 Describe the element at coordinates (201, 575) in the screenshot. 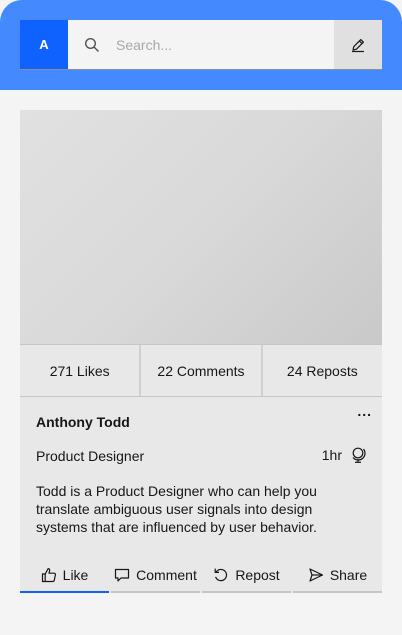

I see `post-actions: Like Comment Repost Share` at that location.